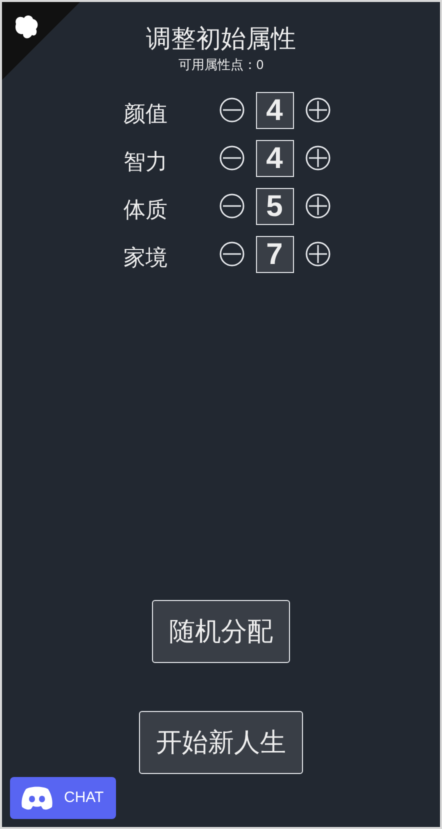  What do you see at coordinates (221, 39) in the screenshot?
I see `page-title: 调整初始属性` at bounding box center [221, 39].